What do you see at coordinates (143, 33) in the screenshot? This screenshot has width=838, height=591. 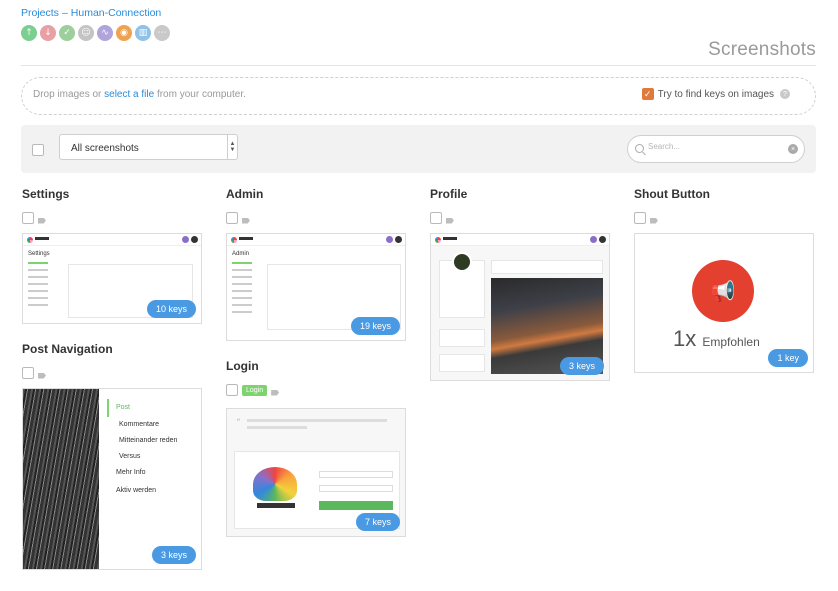 I see `book-icon: ▥` at bounding box center [143, 33].